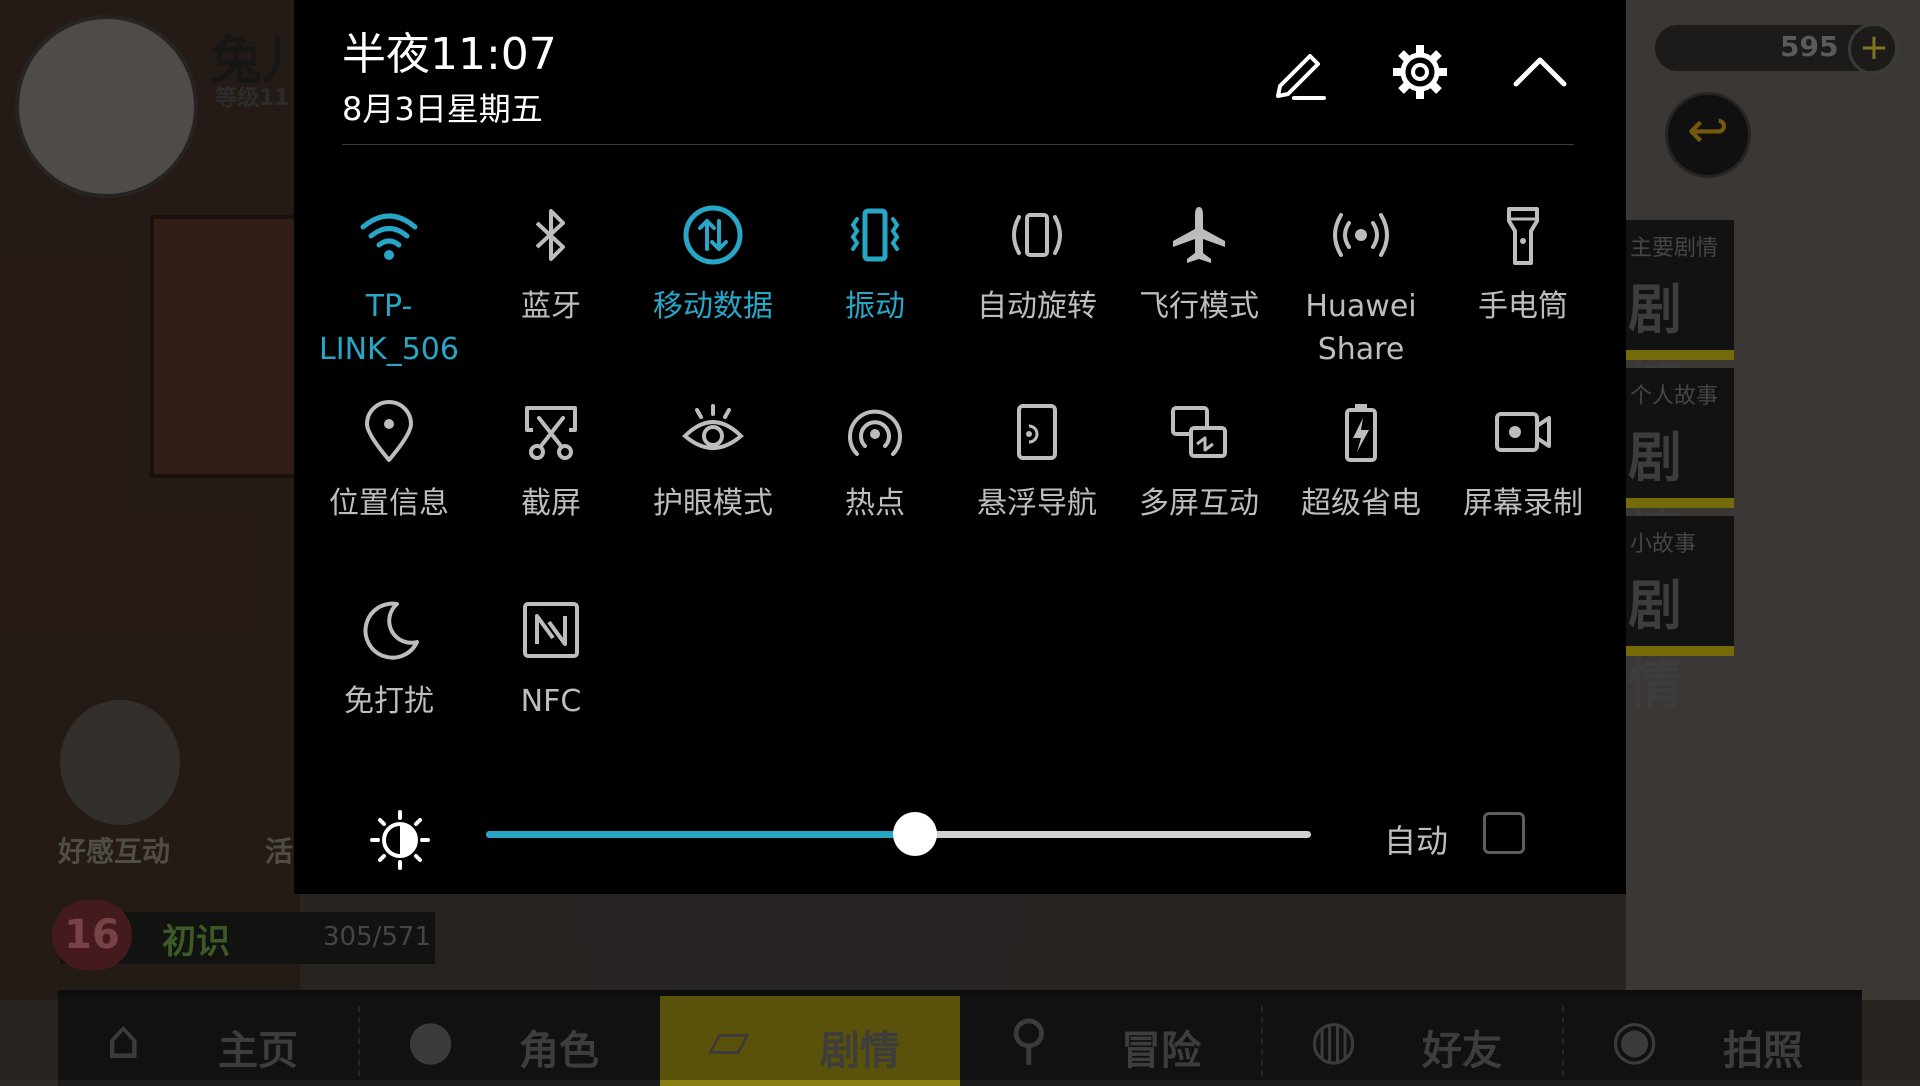 The width and height of the screenshot is (1920, 1086). Describe the element at coordinates (713, 235) in the screenshot. I see `mobile-data-icon` at that location.